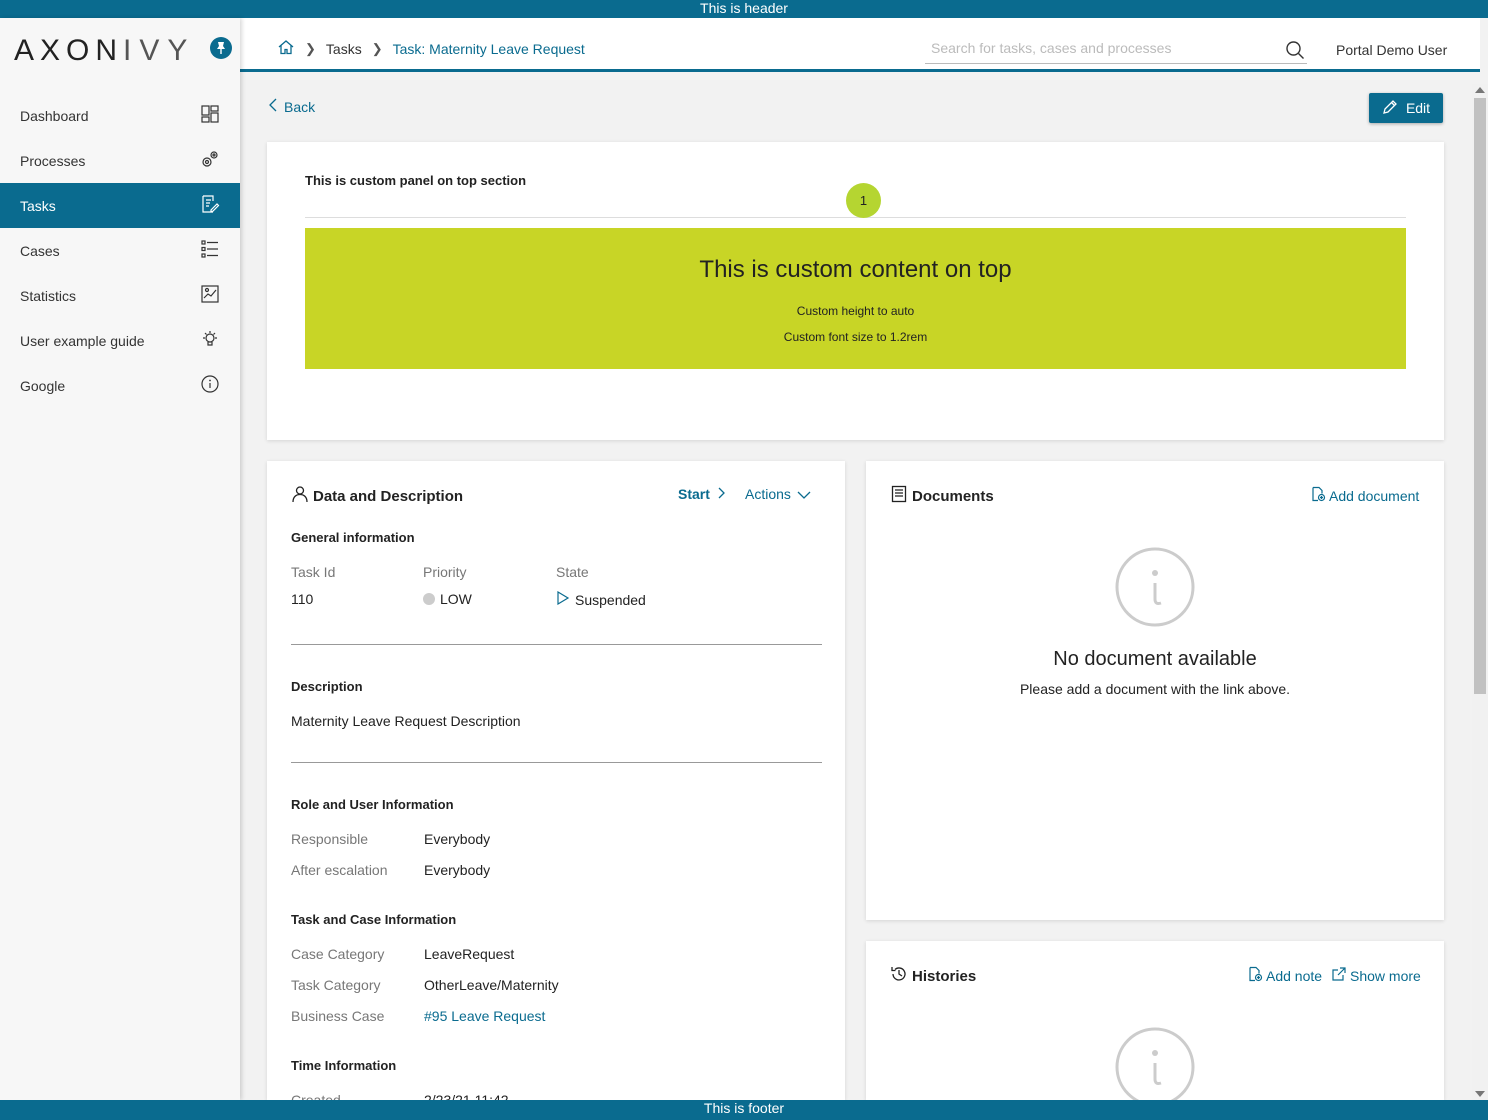 The width and height of the screenshot is (1488, 1120). Describe the element at coordinates (457, 870) in the screenshot. I see `escalation-value: Everybody` at that location.